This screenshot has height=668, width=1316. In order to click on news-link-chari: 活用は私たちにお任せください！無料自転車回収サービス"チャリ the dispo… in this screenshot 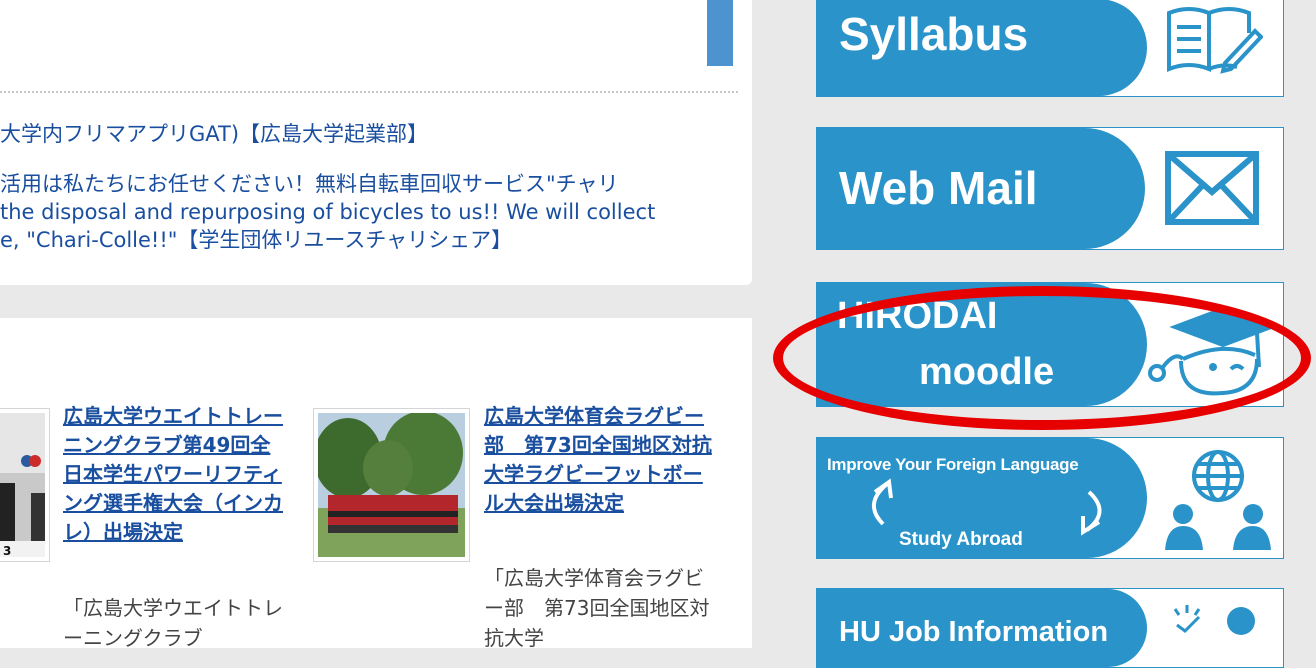, I will do `click(327, 212)`.